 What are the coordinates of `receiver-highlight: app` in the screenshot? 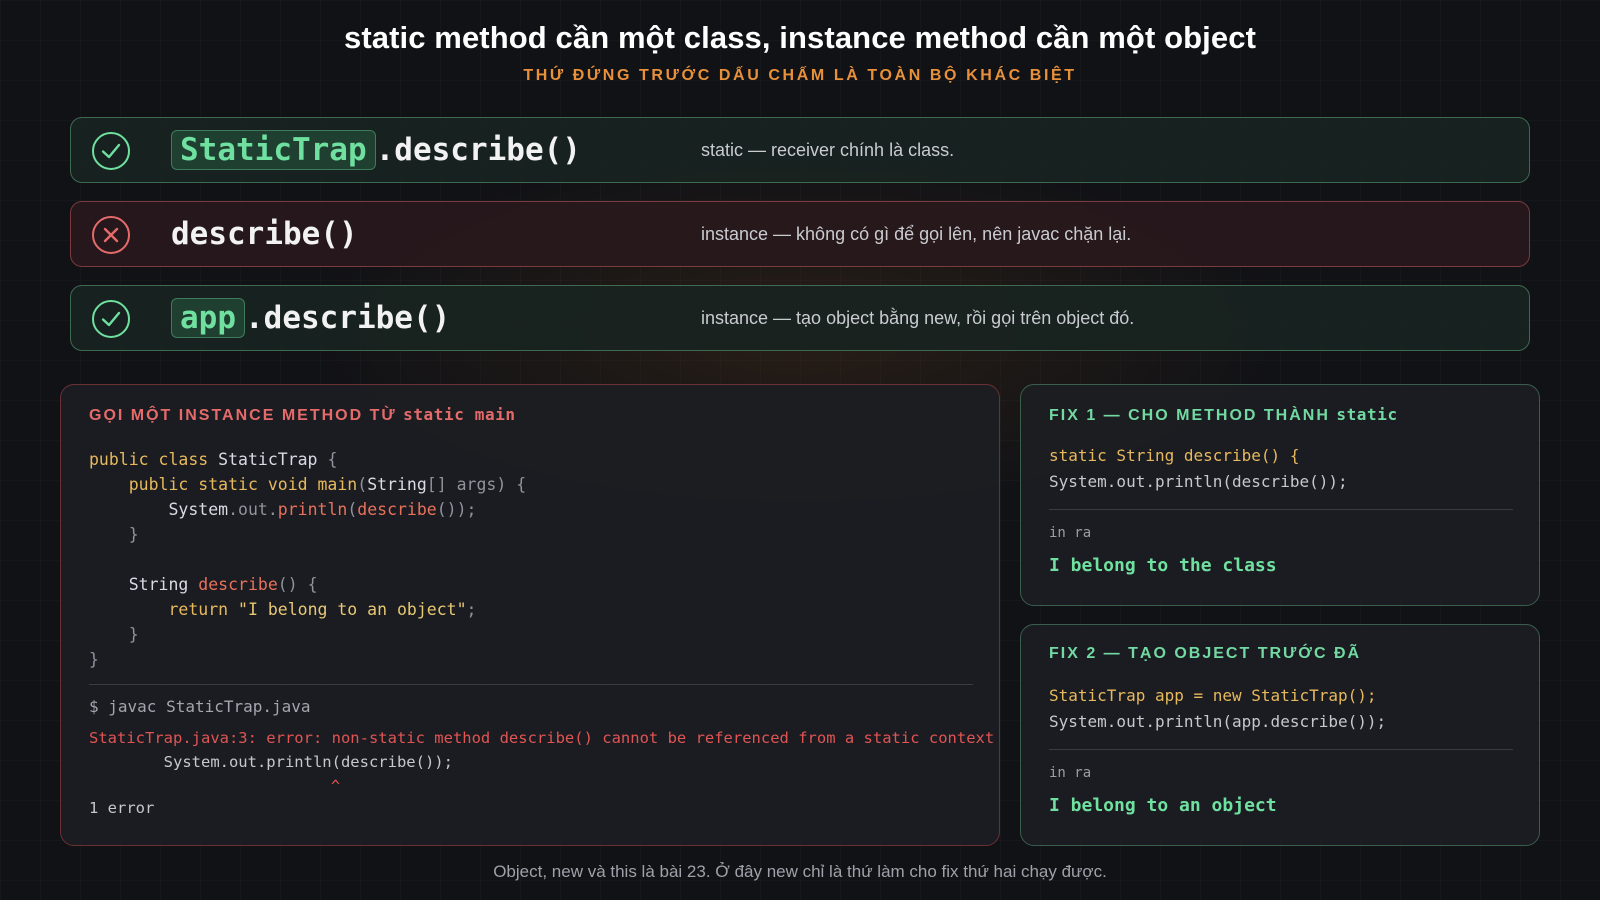 It's located at (208, 318).